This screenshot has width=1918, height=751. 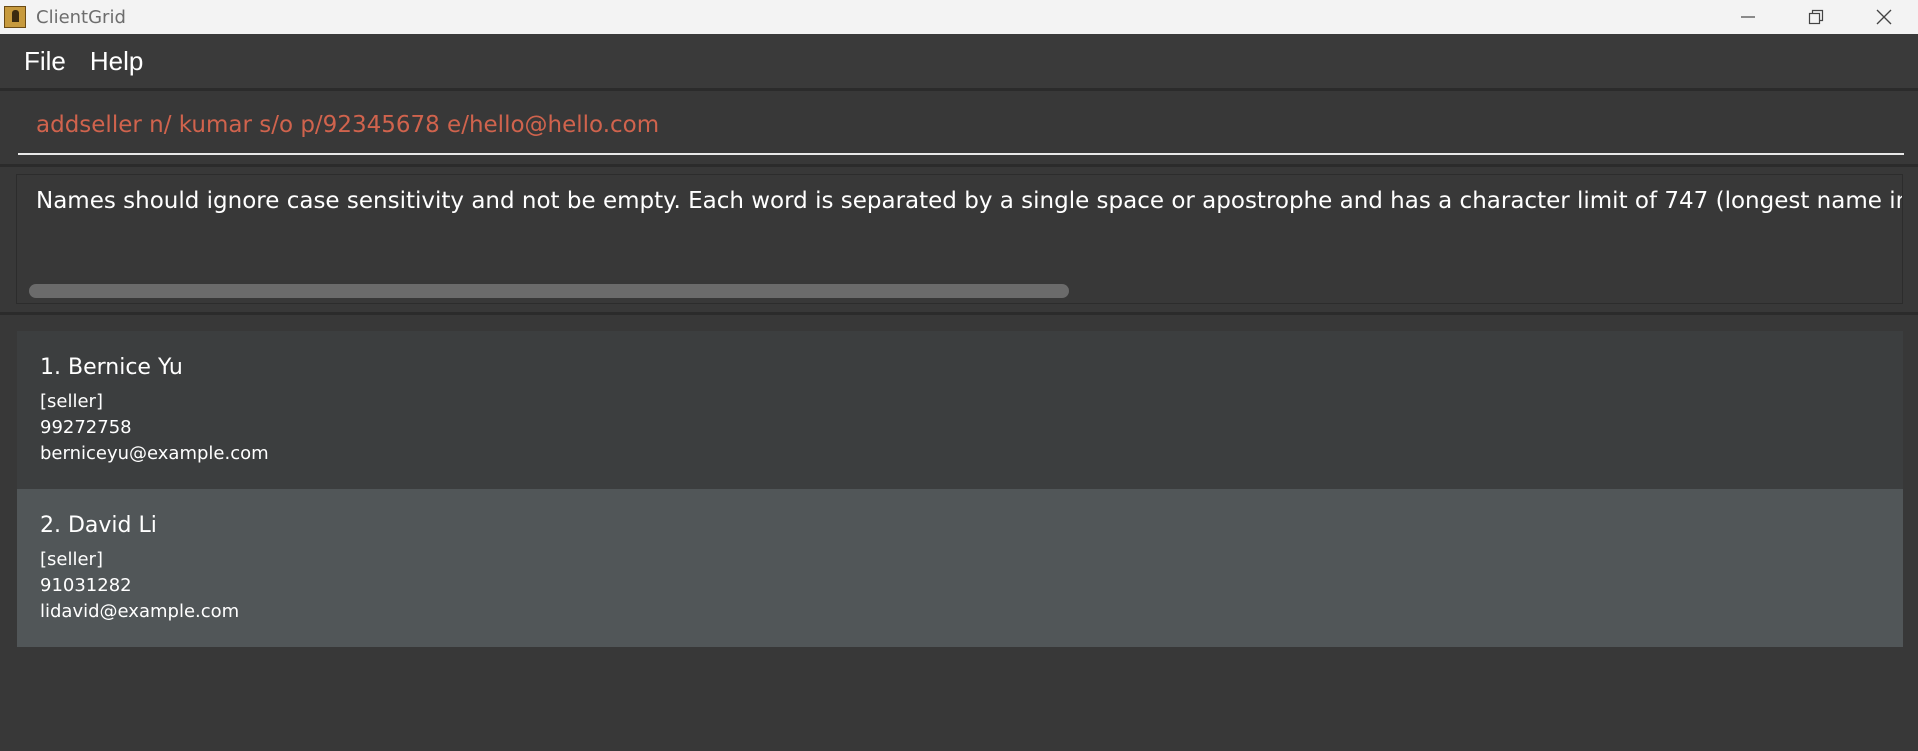 I want to click on command-box, so click(x=959, y=126).